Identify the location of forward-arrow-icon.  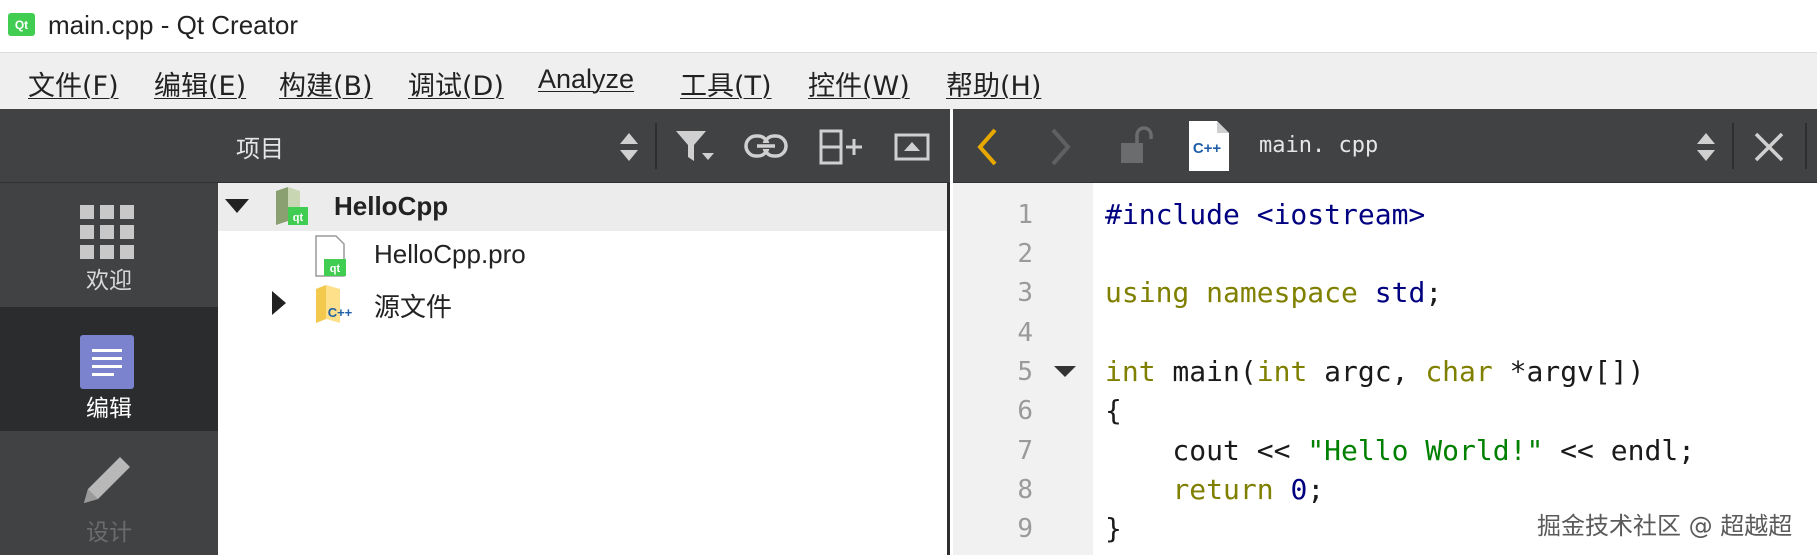
(1060, 147).